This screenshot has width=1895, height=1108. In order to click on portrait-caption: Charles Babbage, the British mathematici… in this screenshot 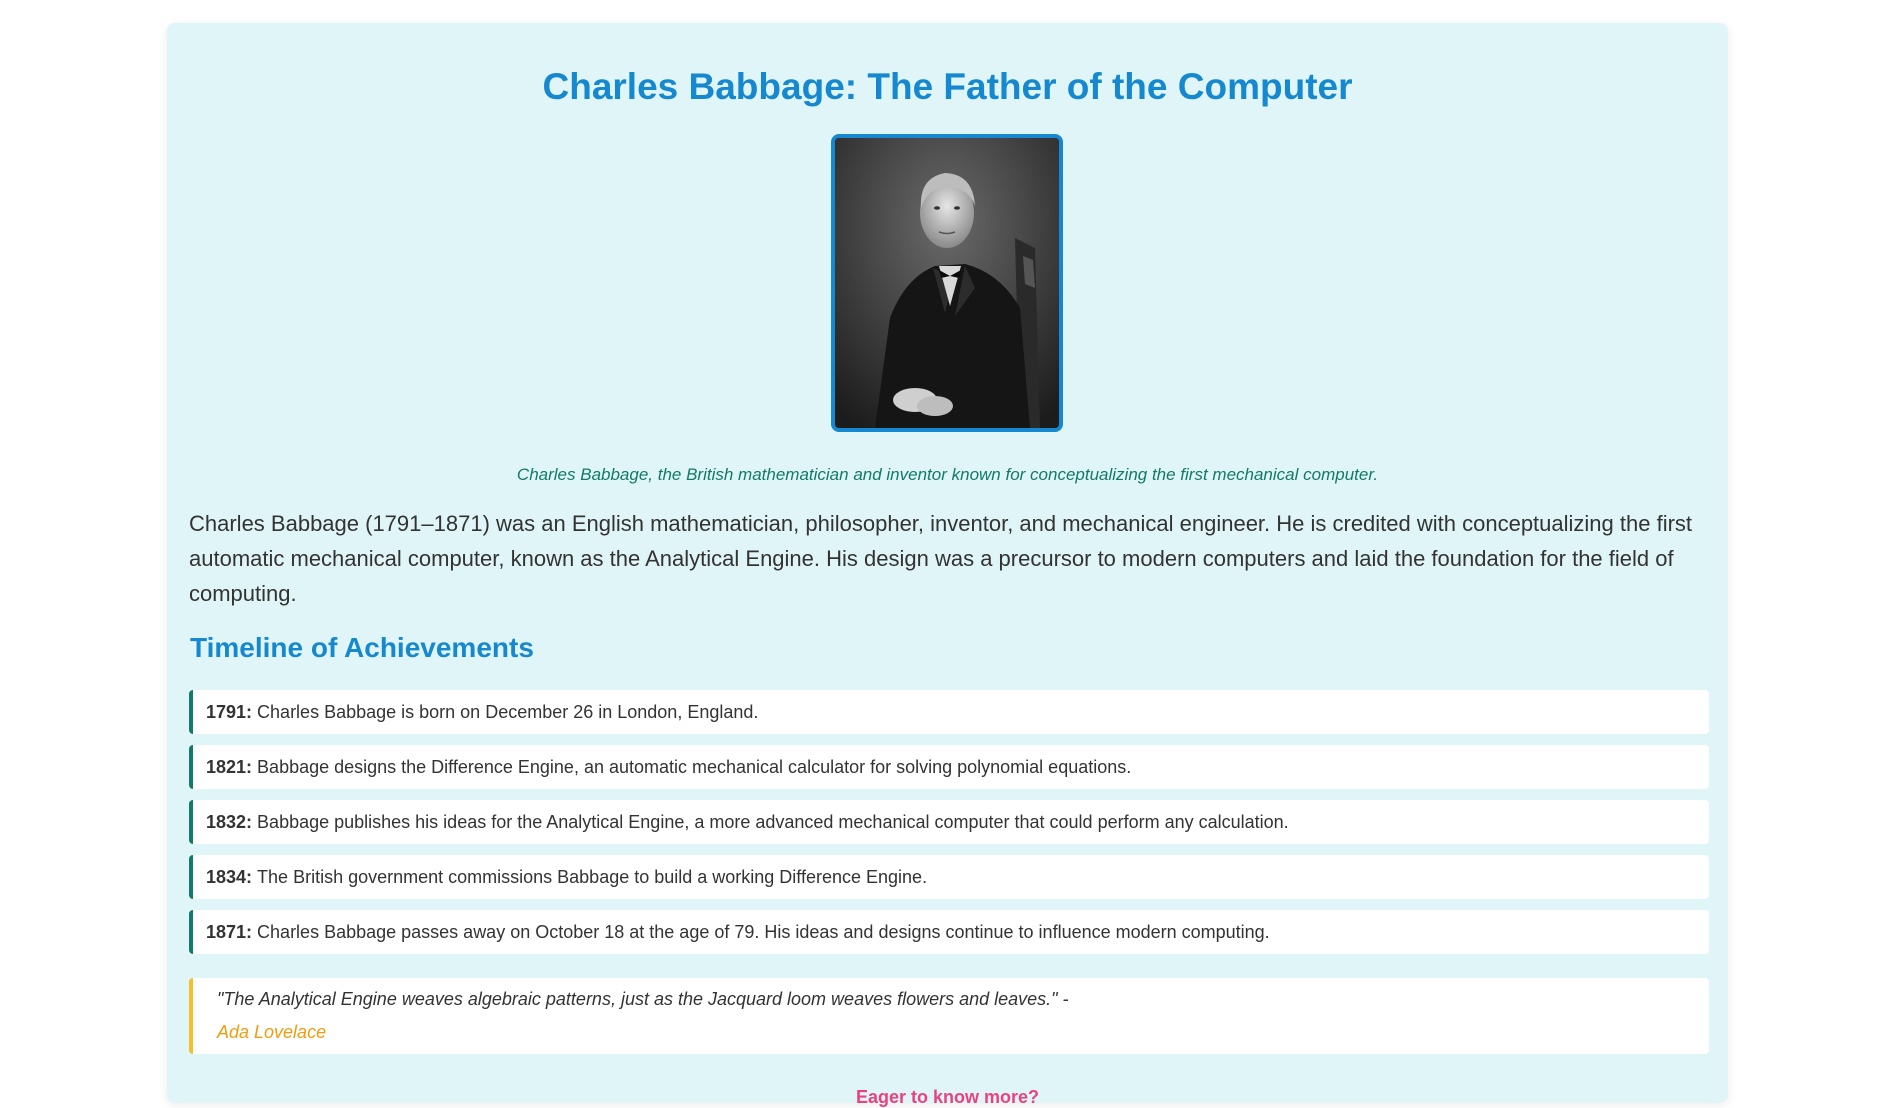, I will do `click(947, 474)`.